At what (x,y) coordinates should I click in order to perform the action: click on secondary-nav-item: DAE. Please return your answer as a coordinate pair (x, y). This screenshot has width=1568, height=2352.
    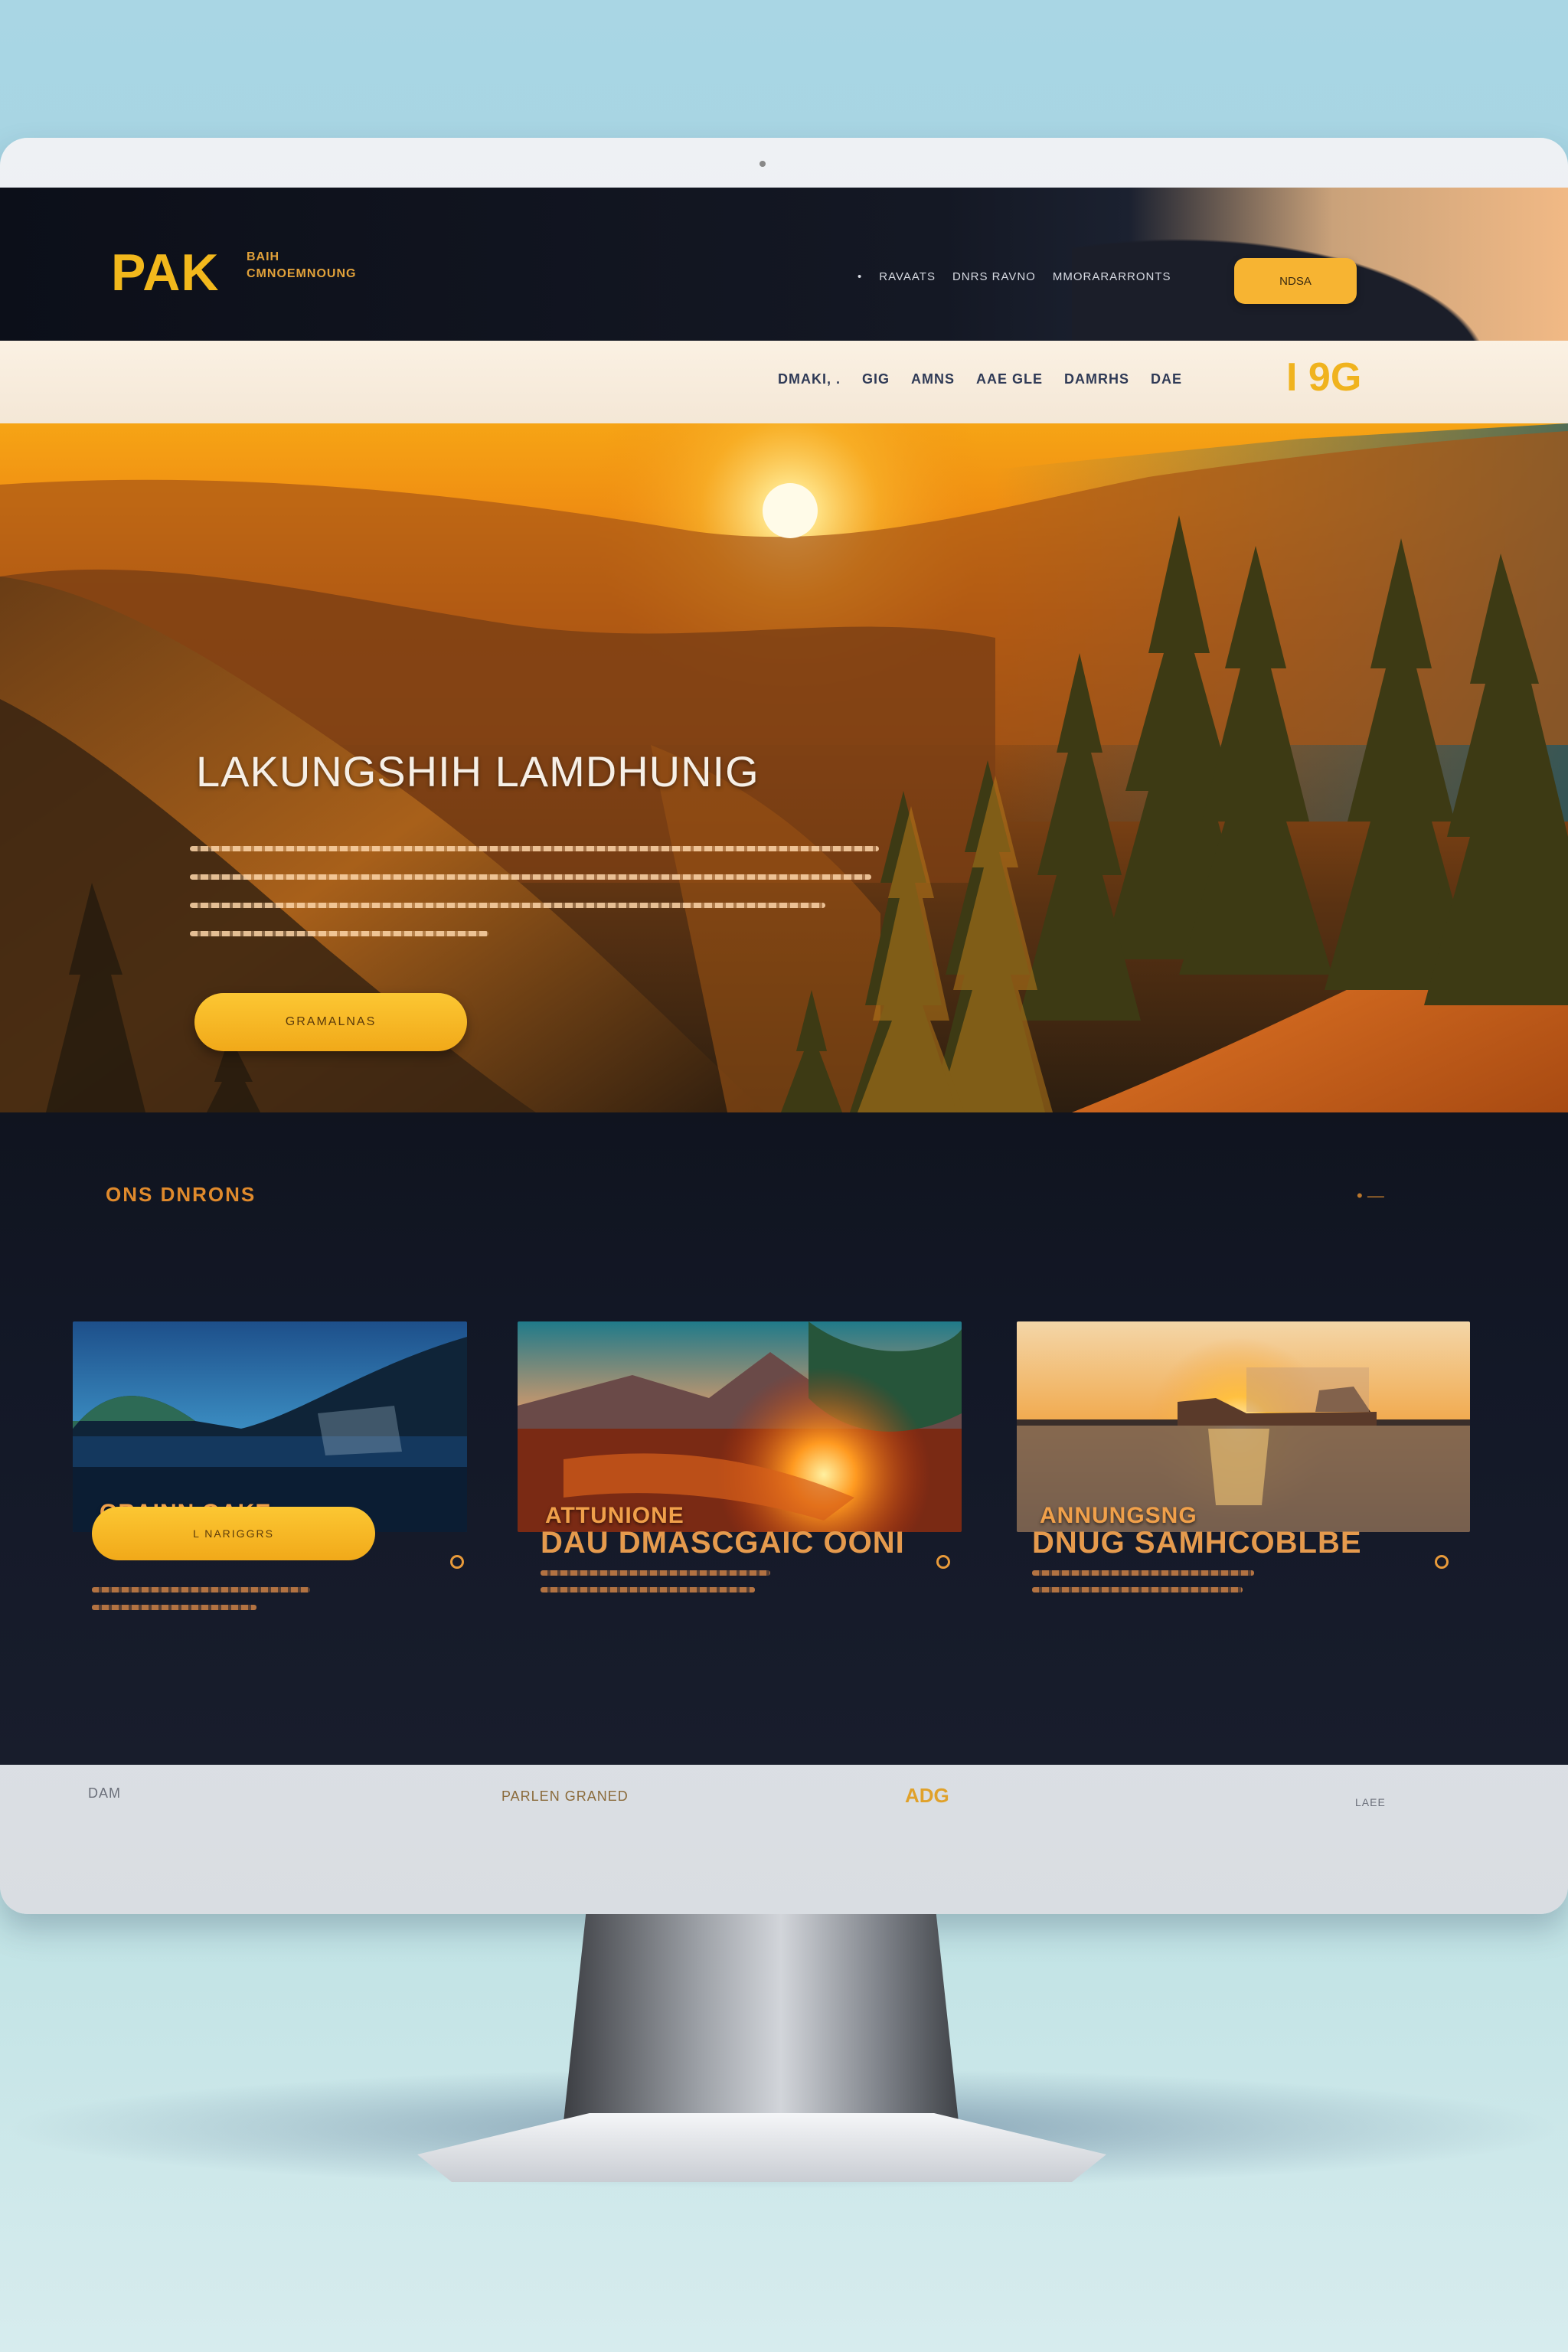
    Looking at the image, I should click on (1166, 379).